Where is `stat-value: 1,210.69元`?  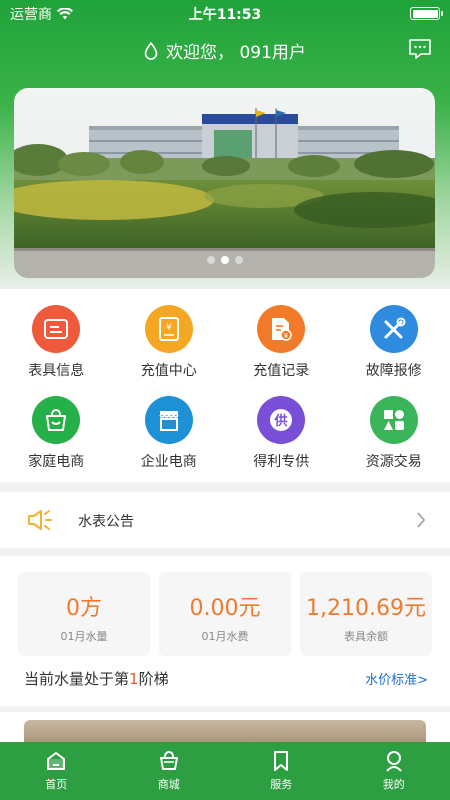
stat-value: 1,210.69元 is located at coordinates (366, 608).